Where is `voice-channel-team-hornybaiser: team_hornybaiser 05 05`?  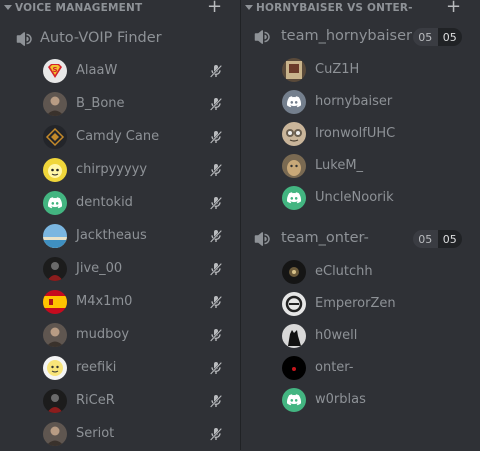
voice-channel-team-hornybaiser: team_hornybaiser 05 05 is located at coordinates (360, 37).